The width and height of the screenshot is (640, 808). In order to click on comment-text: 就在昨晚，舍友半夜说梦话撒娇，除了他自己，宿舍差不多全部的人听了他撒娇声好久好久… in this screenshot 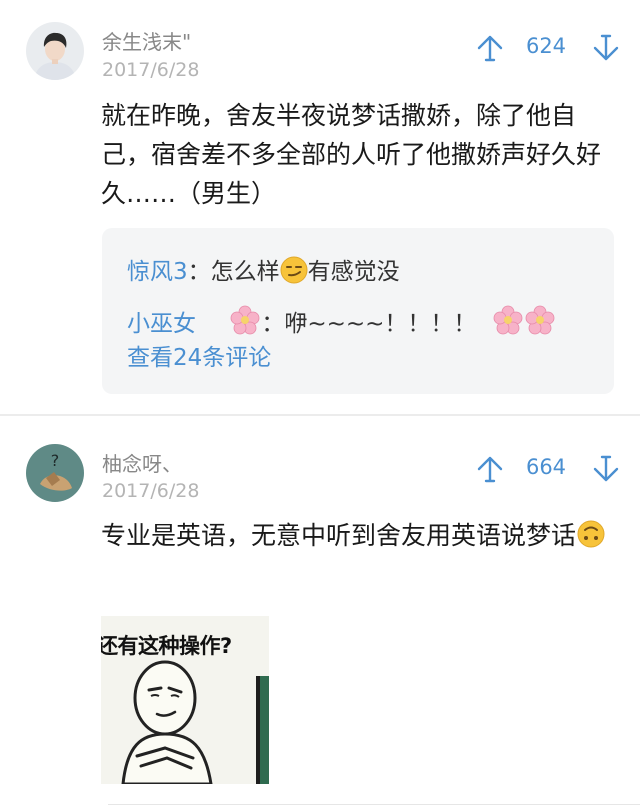, I will do `click(351, 154)`.